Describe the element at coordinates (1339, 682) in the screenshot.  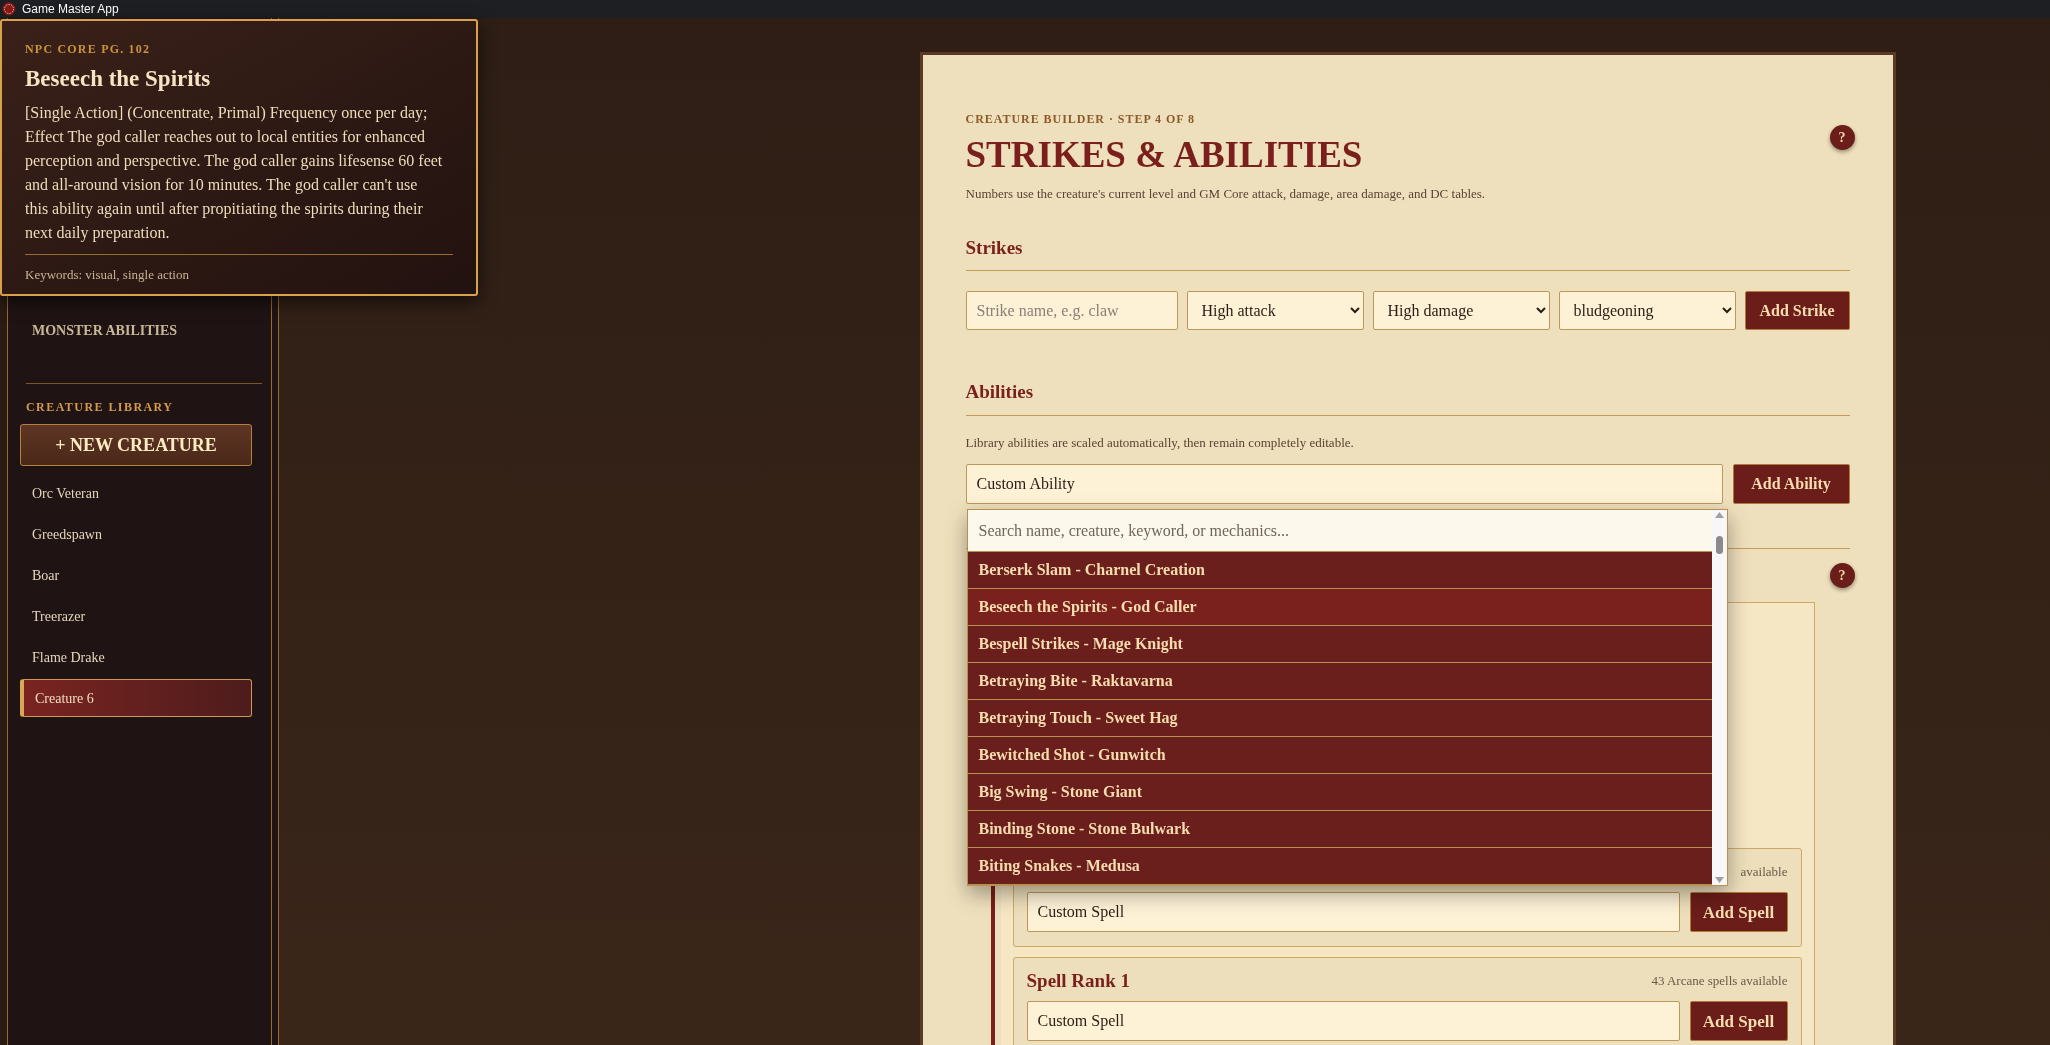
I see `ability-option: Betraying Bite - Raktavarna` at that location.